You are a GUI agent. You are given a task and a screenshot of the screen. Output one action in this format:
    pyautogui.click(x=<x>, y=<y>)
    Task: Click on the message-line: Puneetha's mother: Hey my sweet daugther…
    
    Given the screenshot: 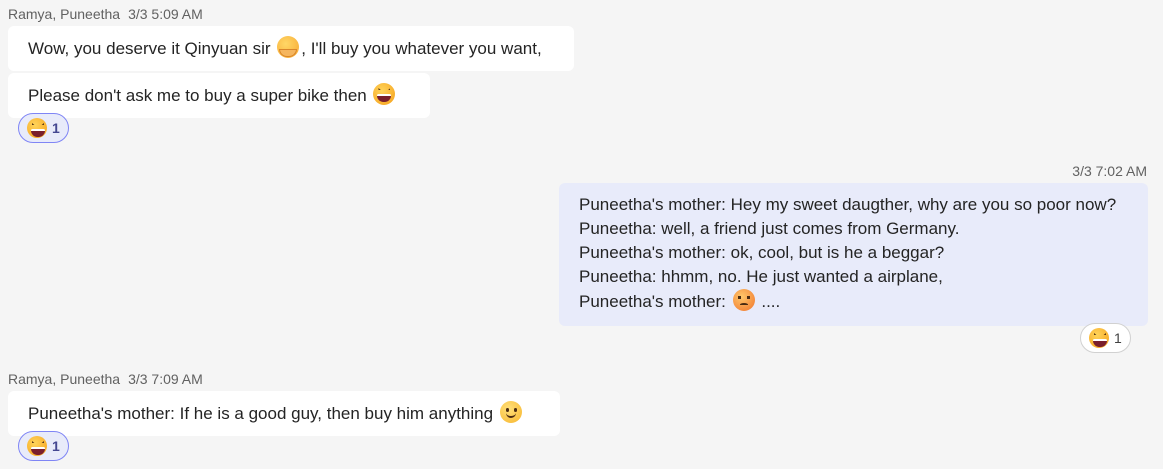 What is the action you would take?
    pyautogui.click(x=848, y=204)
    